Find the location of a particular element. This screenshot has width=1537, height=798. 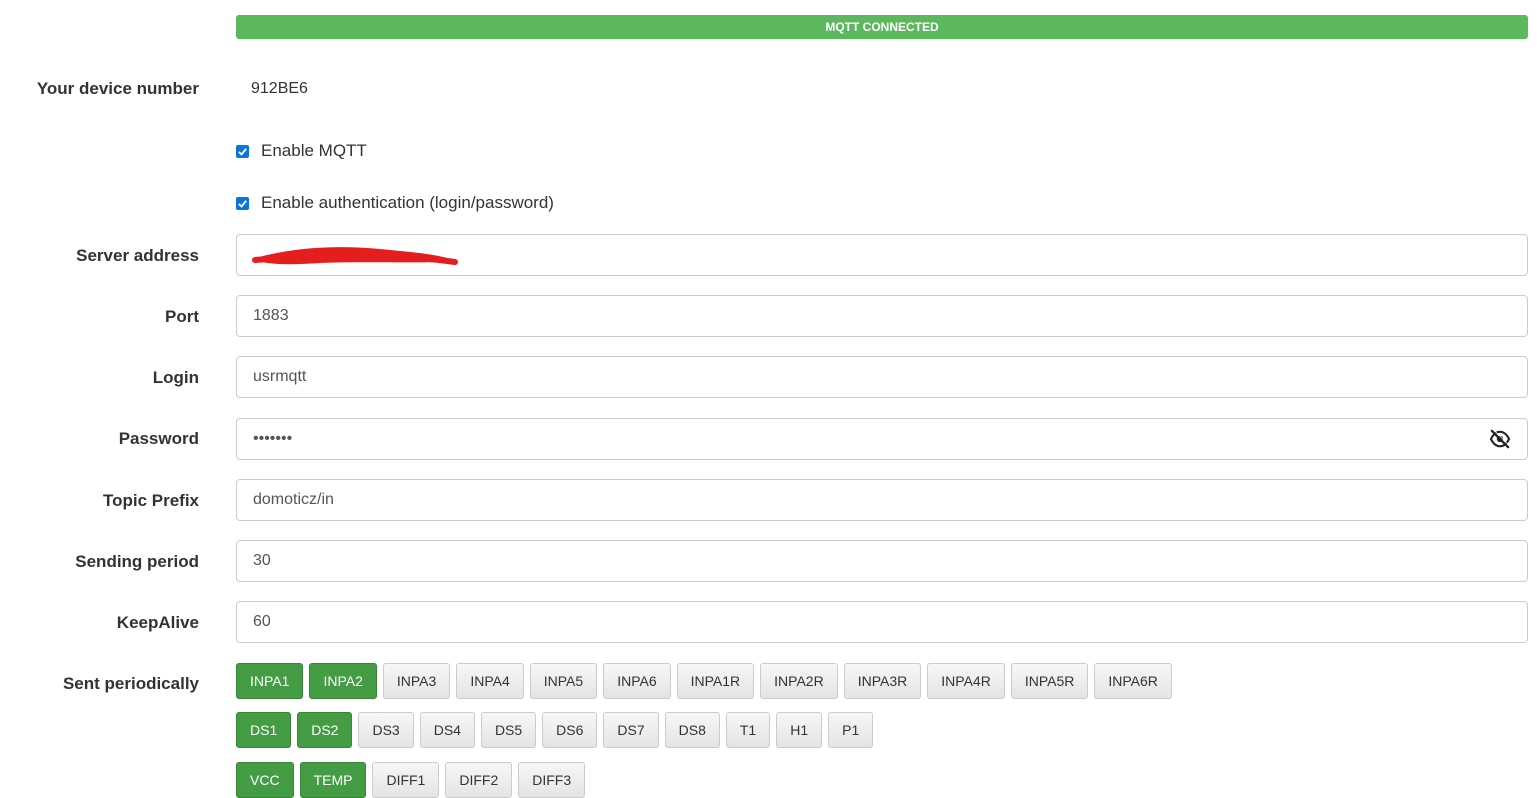

port-label: Port is located at coordinates (182, 316).